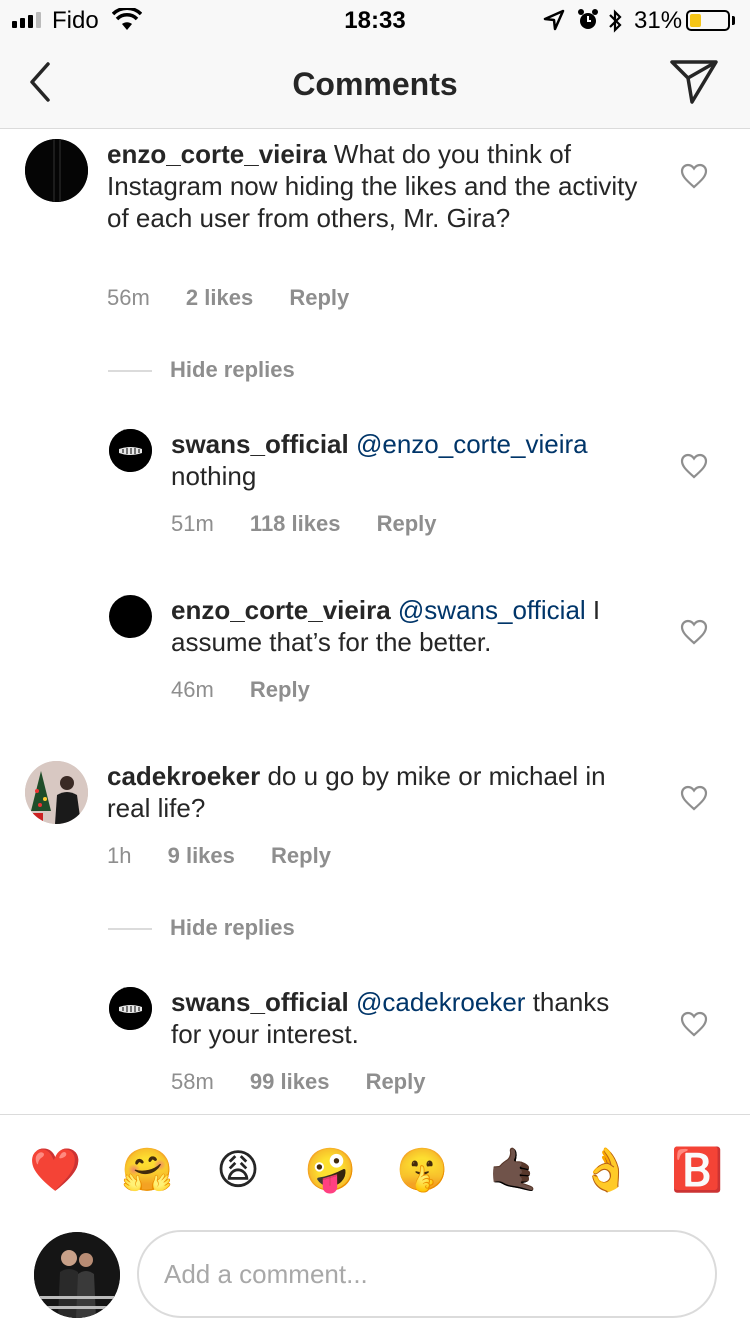  What do you see at coordinates (295, 523) in the screenshot?
I see `reply-likes: 118 likes` at bounding box center [295, 523].